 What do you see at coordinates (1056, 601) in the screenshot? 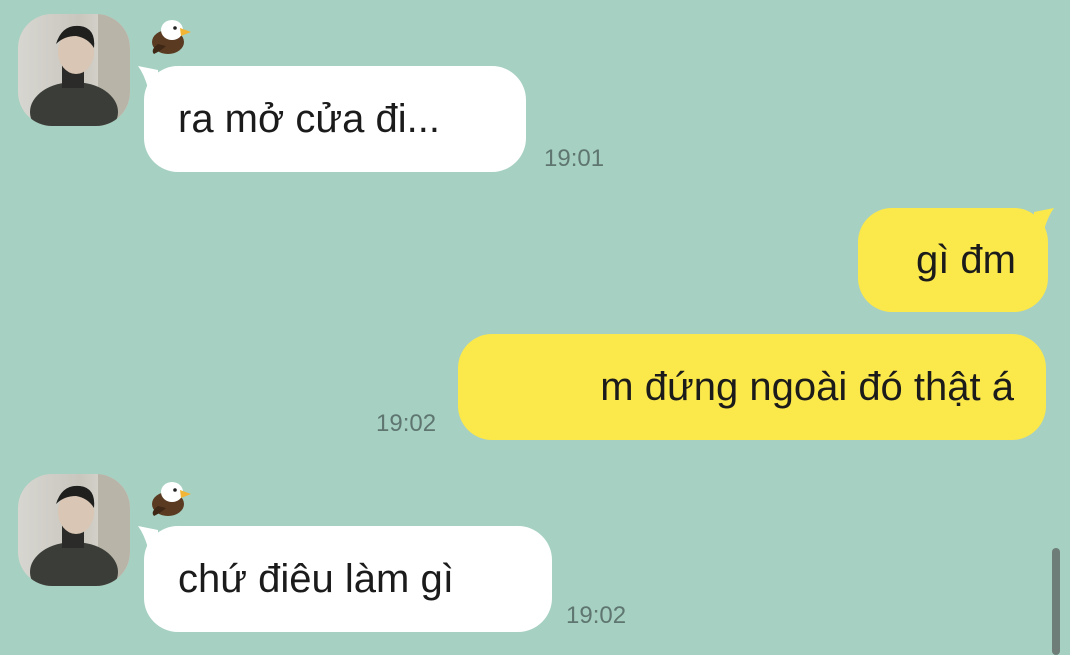
I see `scrollbar` at bounding box center [1056, 601].